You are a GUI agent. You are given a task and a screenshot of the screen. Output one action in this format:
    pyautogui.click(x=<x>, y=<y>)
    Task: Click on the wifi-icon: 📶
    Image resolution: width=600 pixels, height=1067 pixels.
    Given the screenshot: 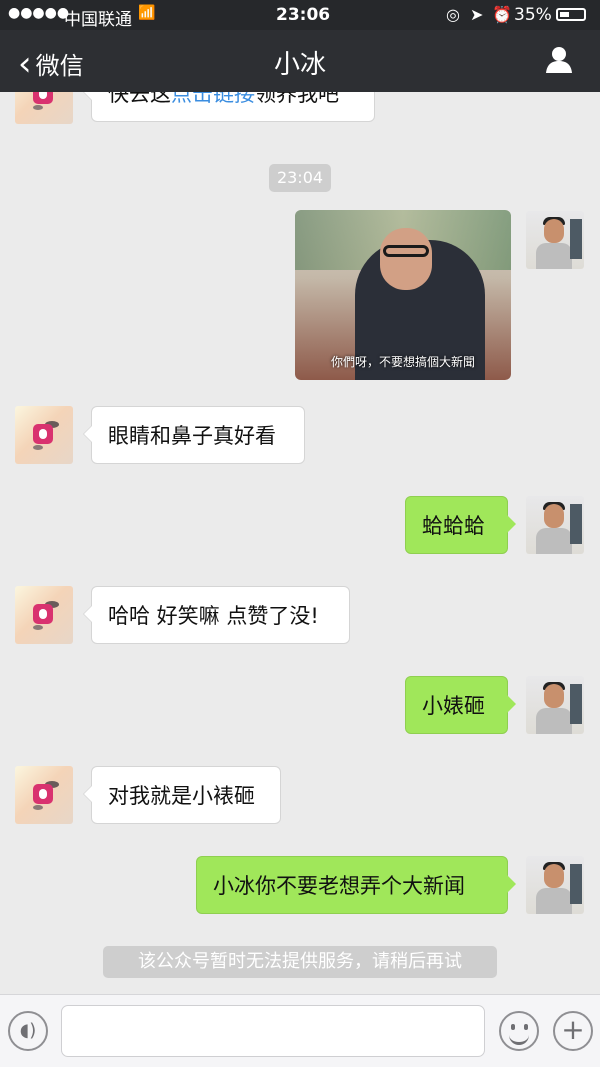 What is the action you would take?
    pyautogui.click(x=147, y=13)
    